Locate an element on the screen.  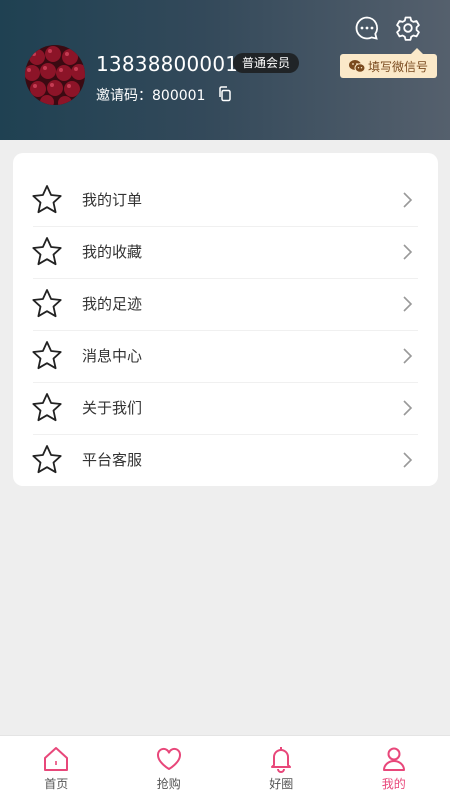
menu-item-orders: 我的订单 is located at coordinates (225, 200).